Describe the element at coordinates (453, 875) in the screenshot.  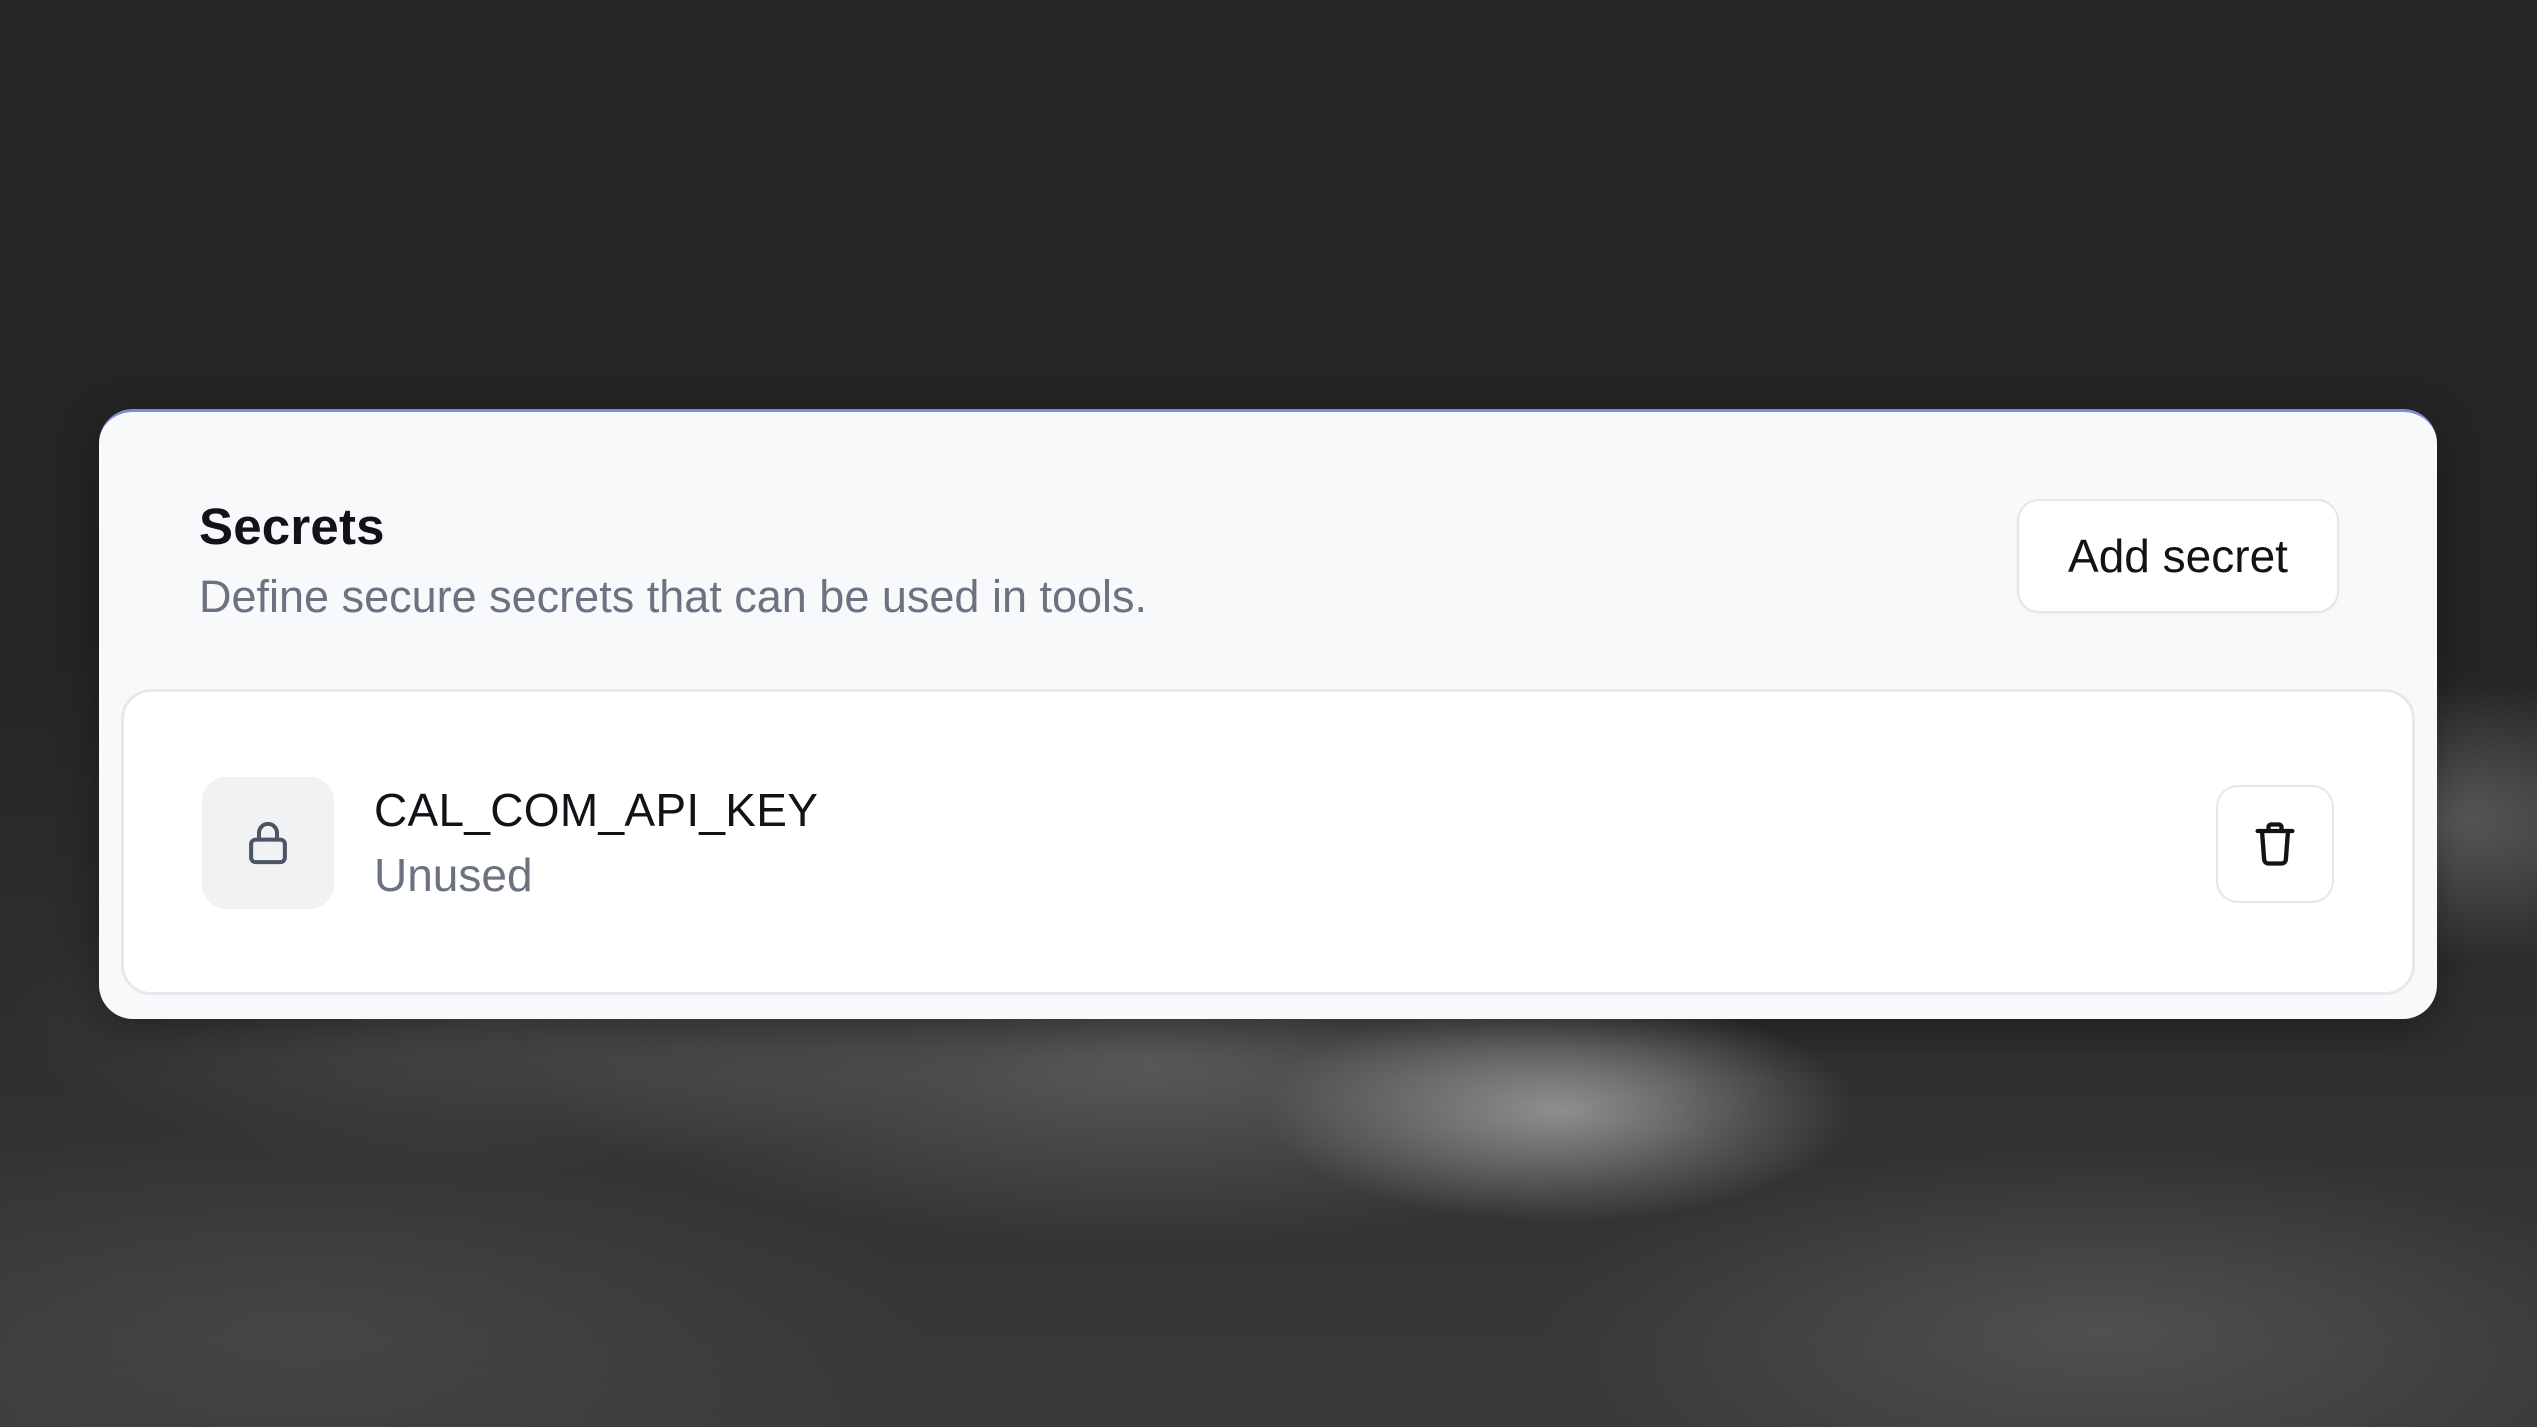
I see `secret-usage-status: Unused` at that location.